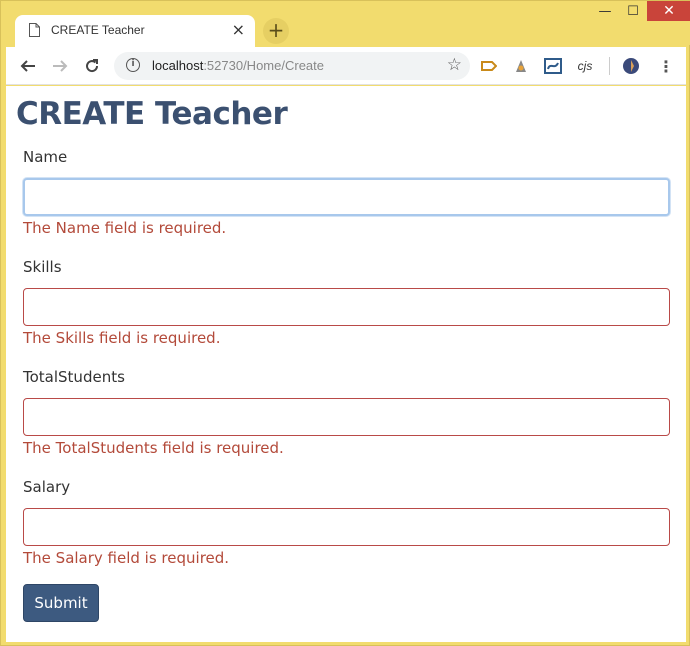 The height and width of the screenshot is (646, 690). Describe the element at coordinates (238, 30) in the screenshot. I see `close-icon: ×` at that location.